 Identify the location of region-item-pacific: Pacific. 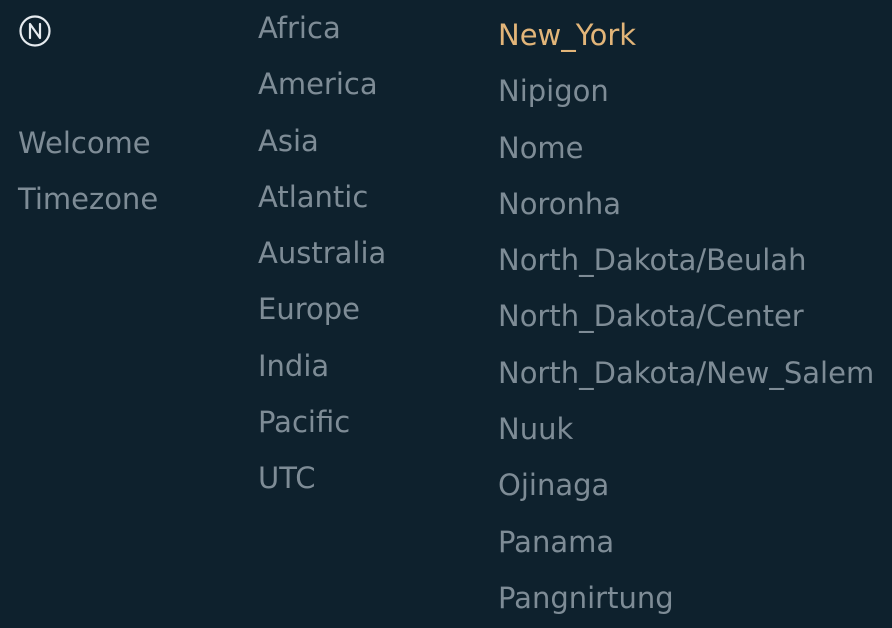
(322, 422).